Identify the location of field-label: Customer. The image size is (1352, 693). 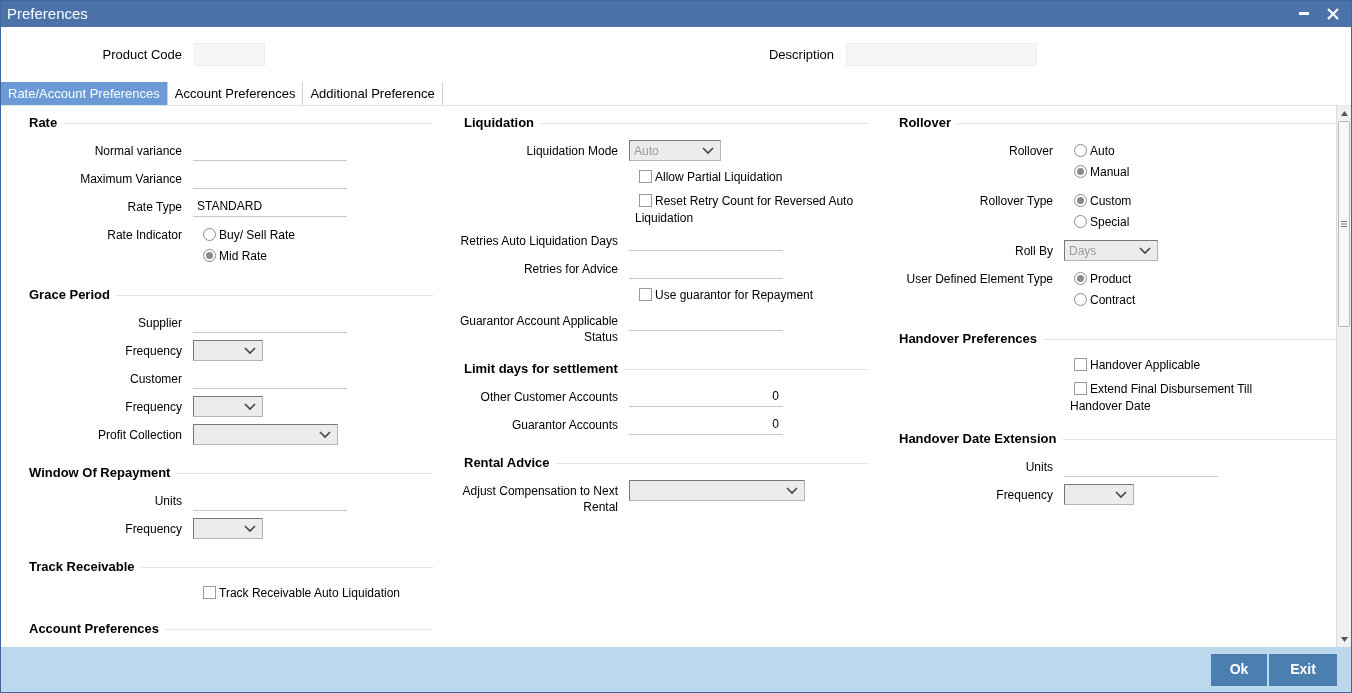
(156, 379).